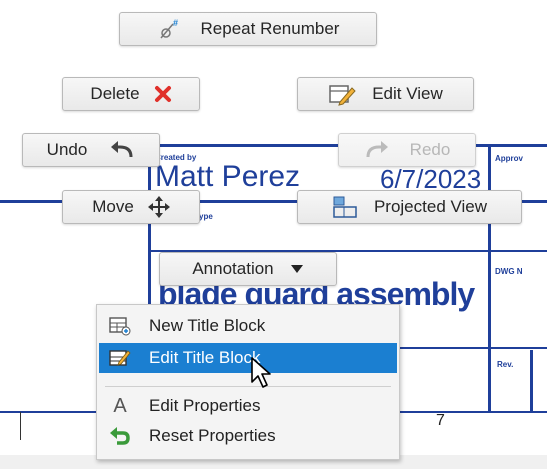  What do you see at coordinates (205, 357) in the screenshot?
I see `menu-item-label: Edit Title Block` at bounding box center [205, 357].